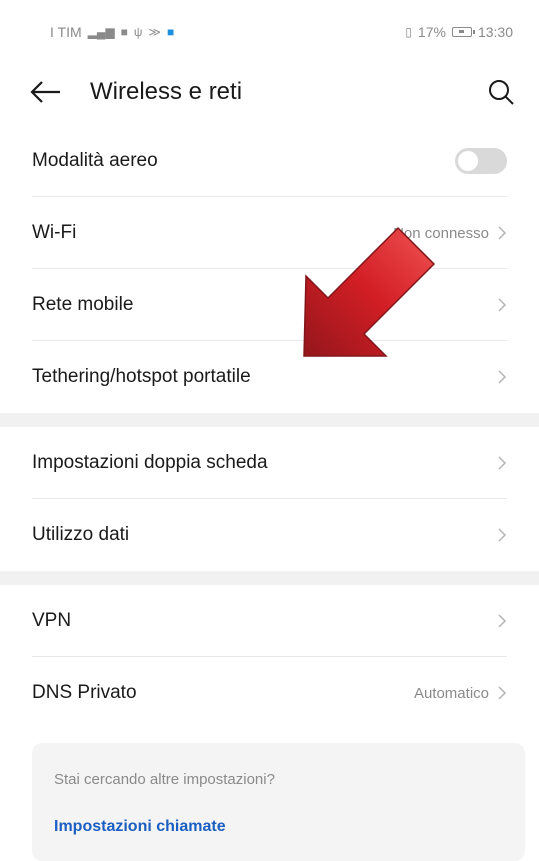 The width and height of the screenshot is (539, 861). Describe the element at coordinates (54, 232) in the screenshot. I see `row-label: Wi-Fi` at that location.